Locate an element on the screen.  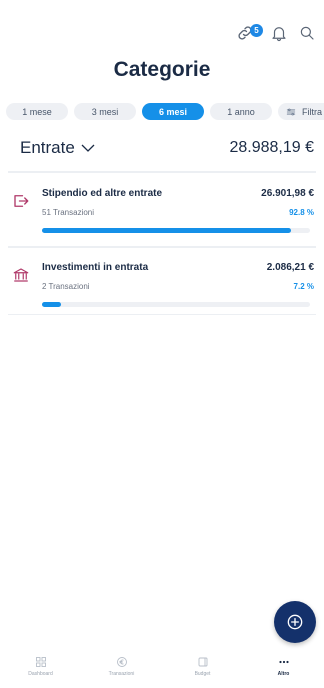
more-icon is located at coordinates (283, 662).